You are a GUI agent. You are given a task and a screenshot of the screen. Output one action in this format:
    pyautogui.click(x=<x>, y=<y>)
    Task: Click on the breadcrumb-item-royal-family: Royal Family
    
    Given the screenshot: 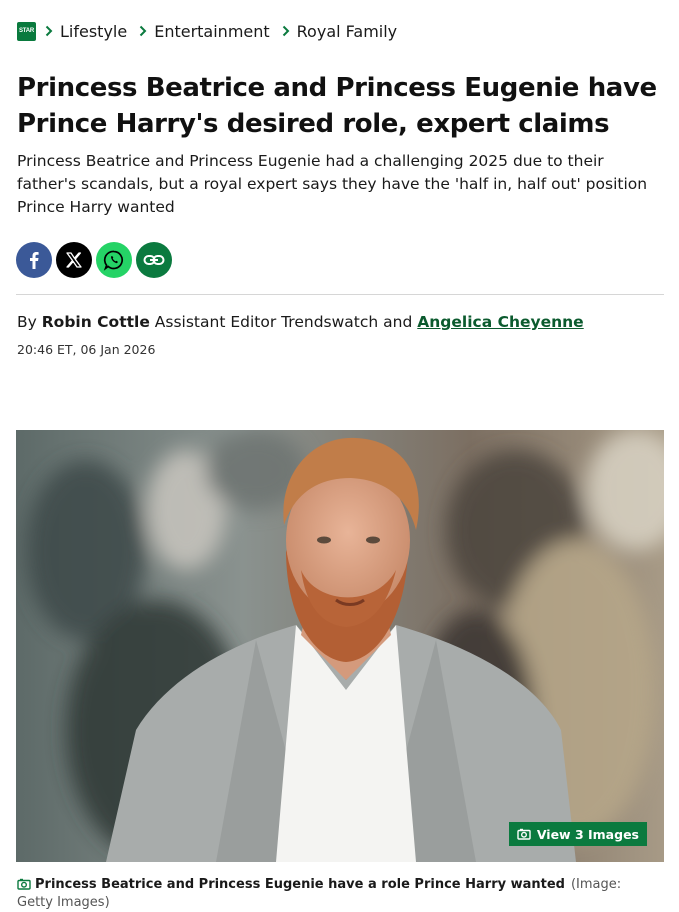 What is the action you would take?
    pyautogui.click(x=338, y=31)
    